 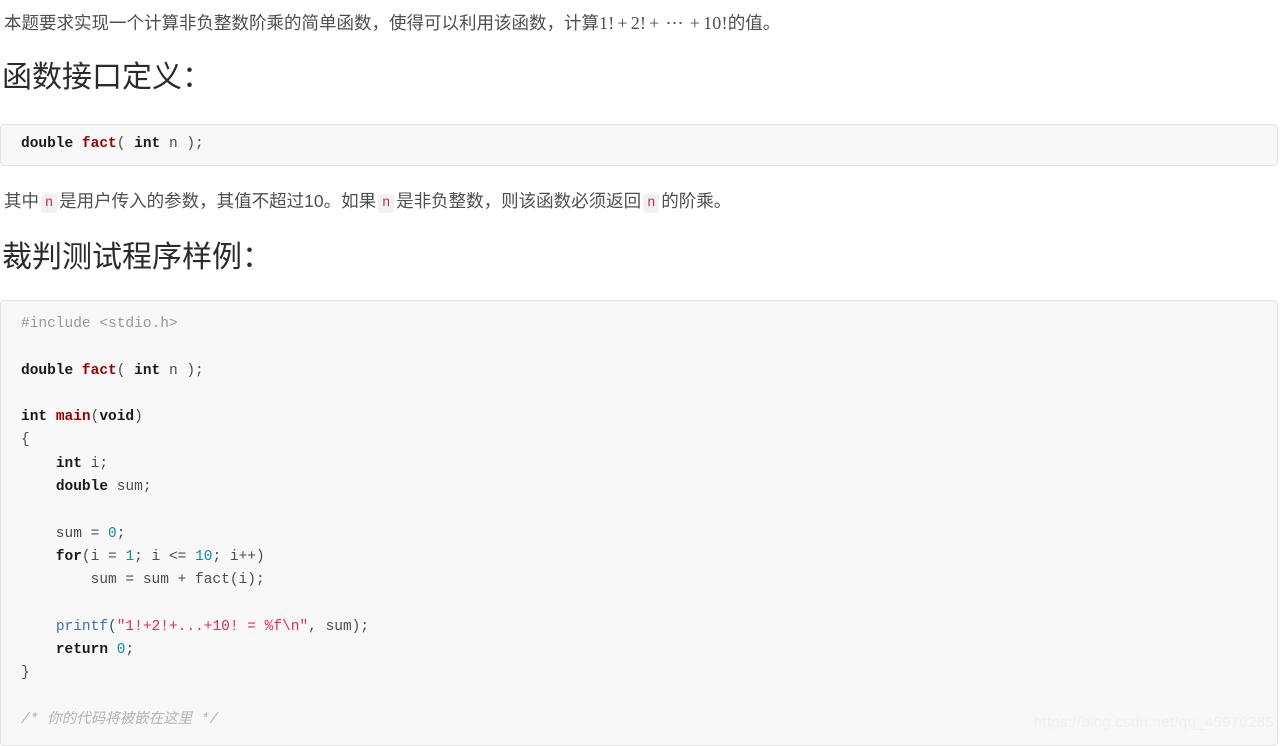 I want to click on inline-code-n-3: n, so click(x=651, y=203).